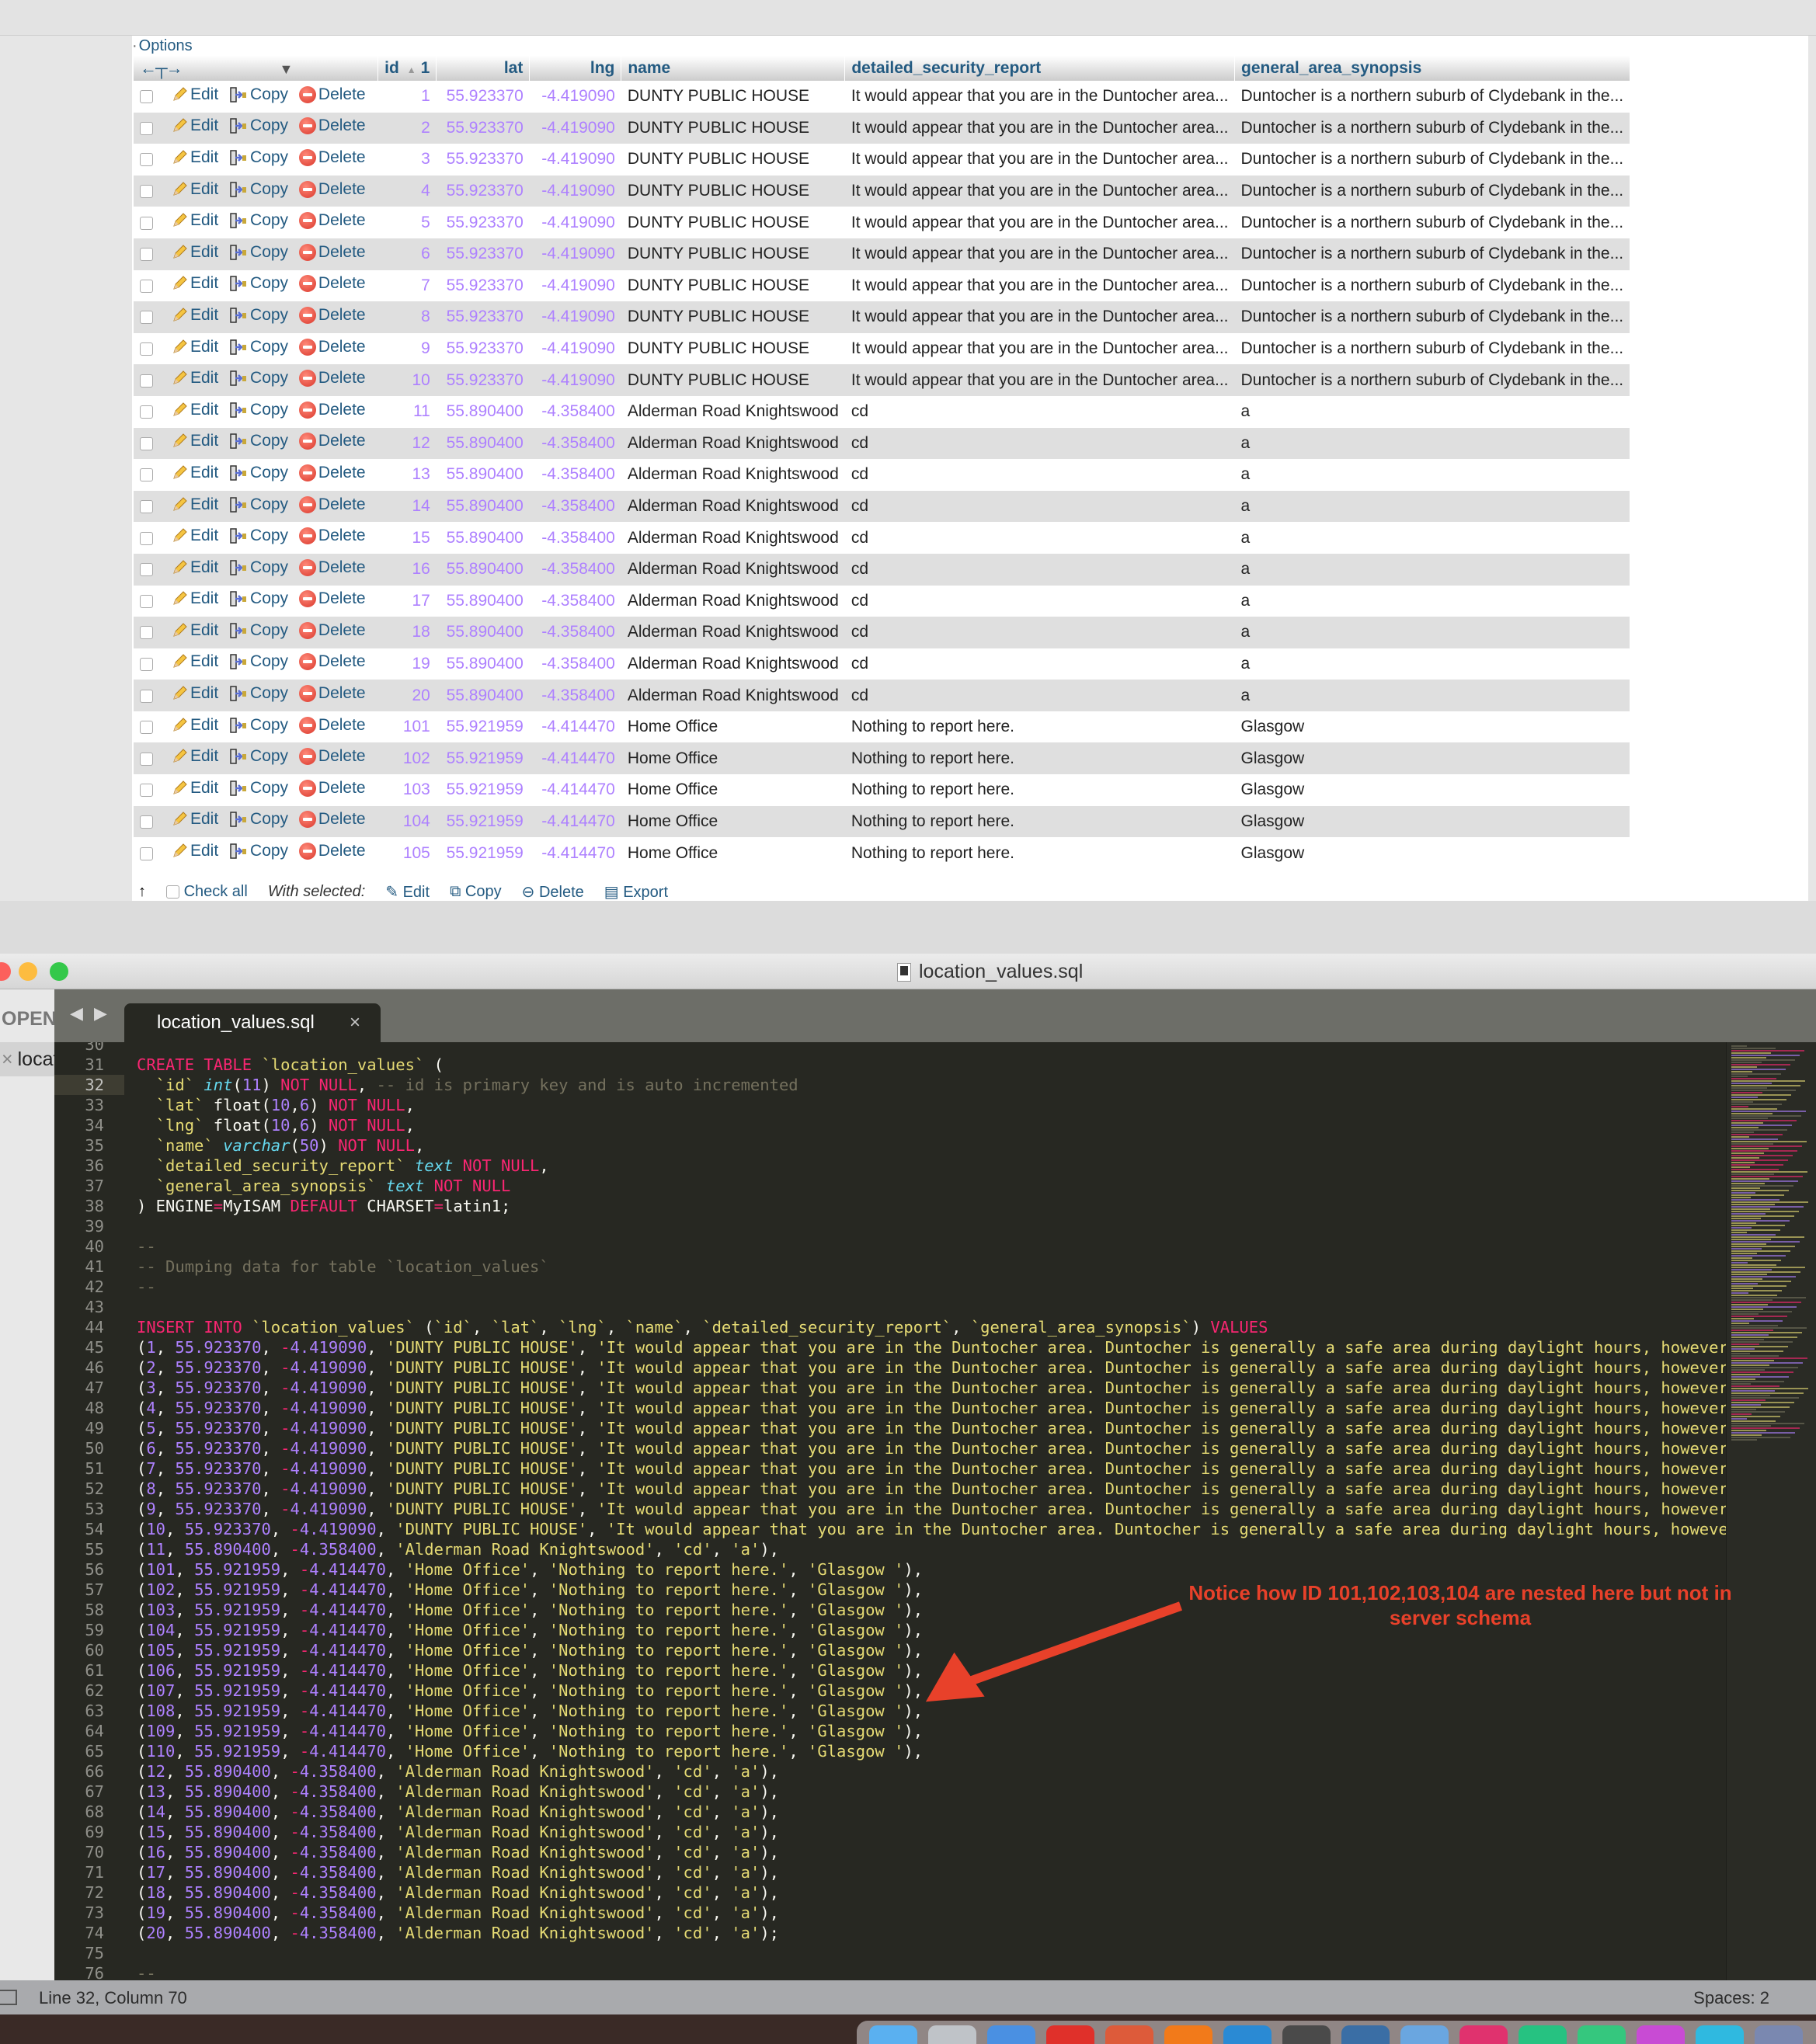 This screenshot has width=1816, height=2044. Describe the element at coordinates (1011, 2034) in the screenshot. I see `dock-safari-icon` at that location.